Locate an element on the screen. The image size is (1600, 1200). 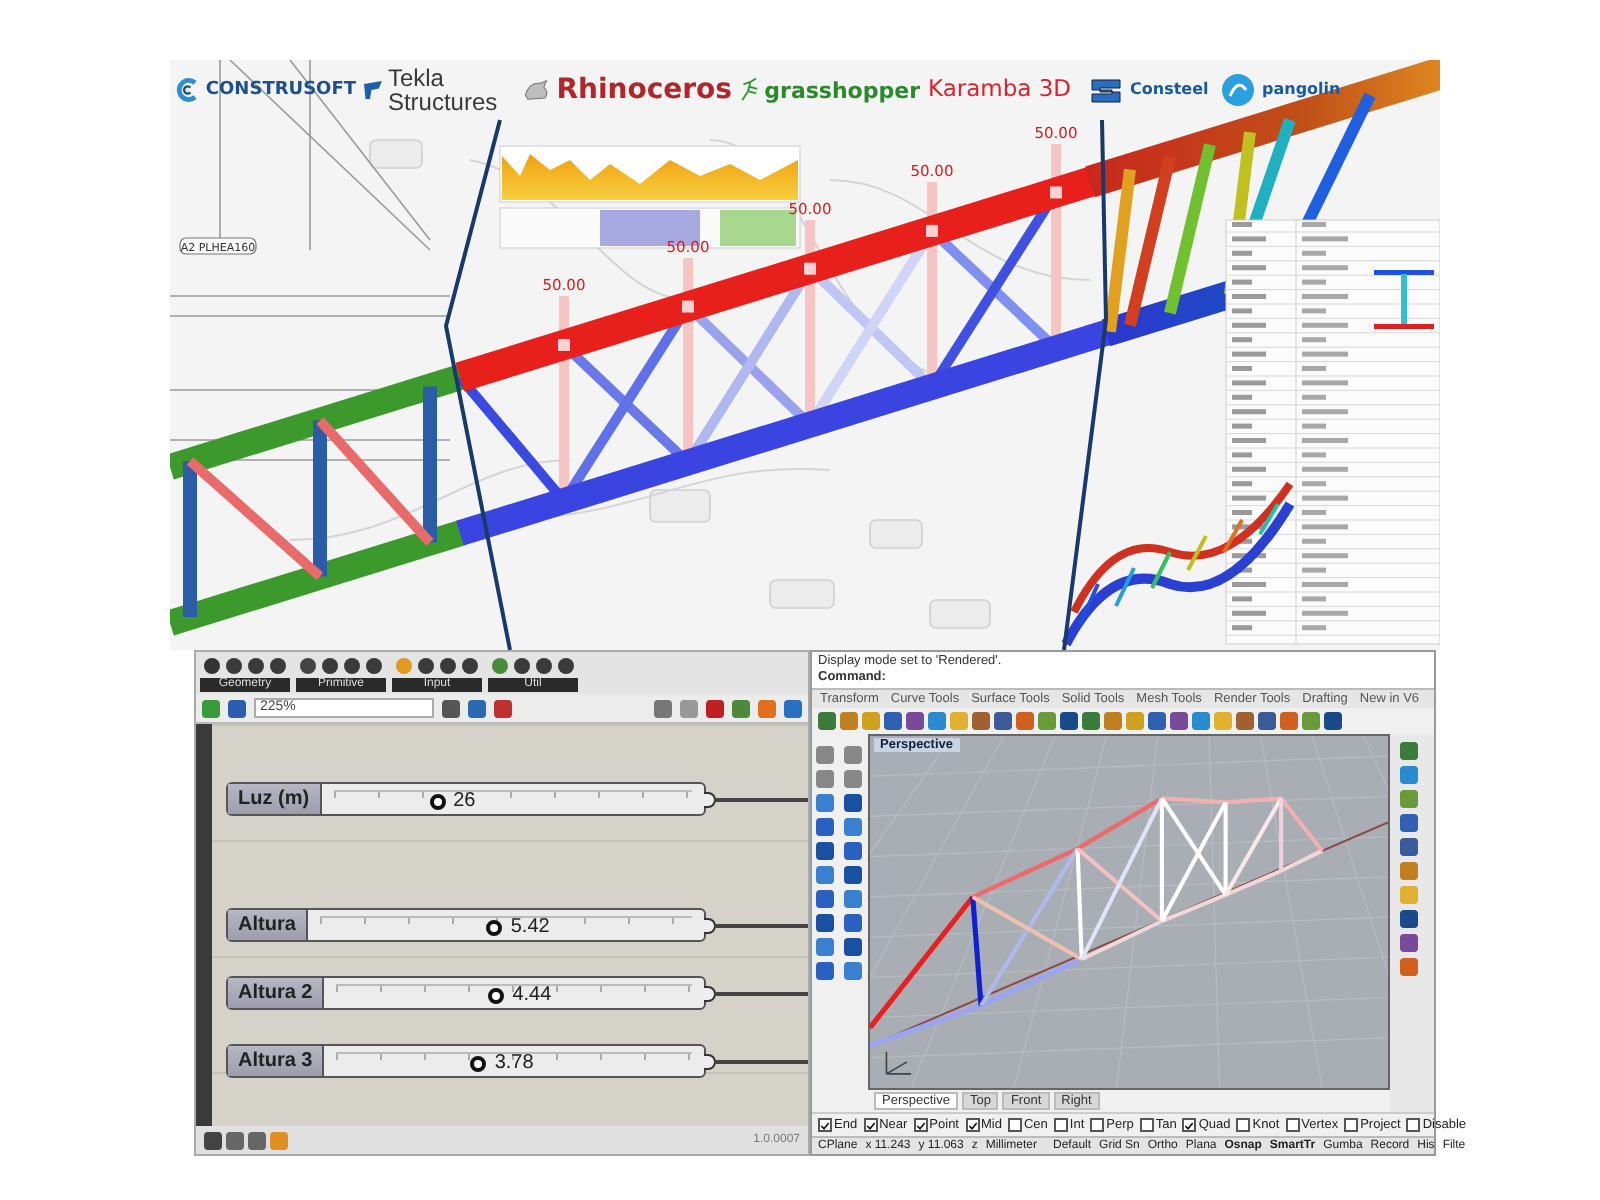
number-slider: Altura 3 3.78 is located at coordinates (466, 1061).